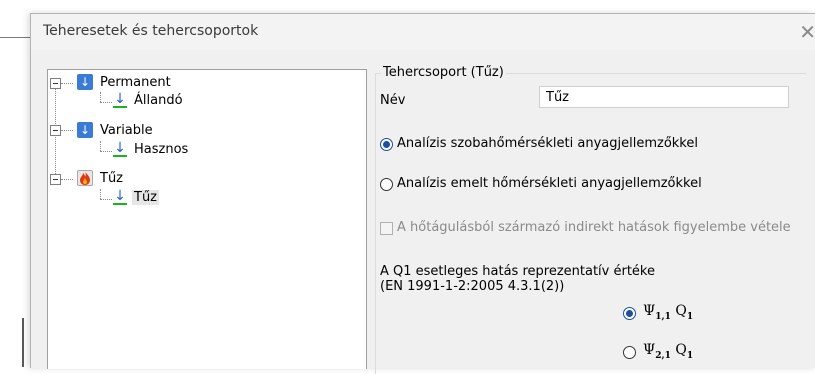 The width and height of the screenshot is (815, 374). Describe the element at coordinates (807, 32) in the screenshot. I see `close-icon: ✕` at that location.